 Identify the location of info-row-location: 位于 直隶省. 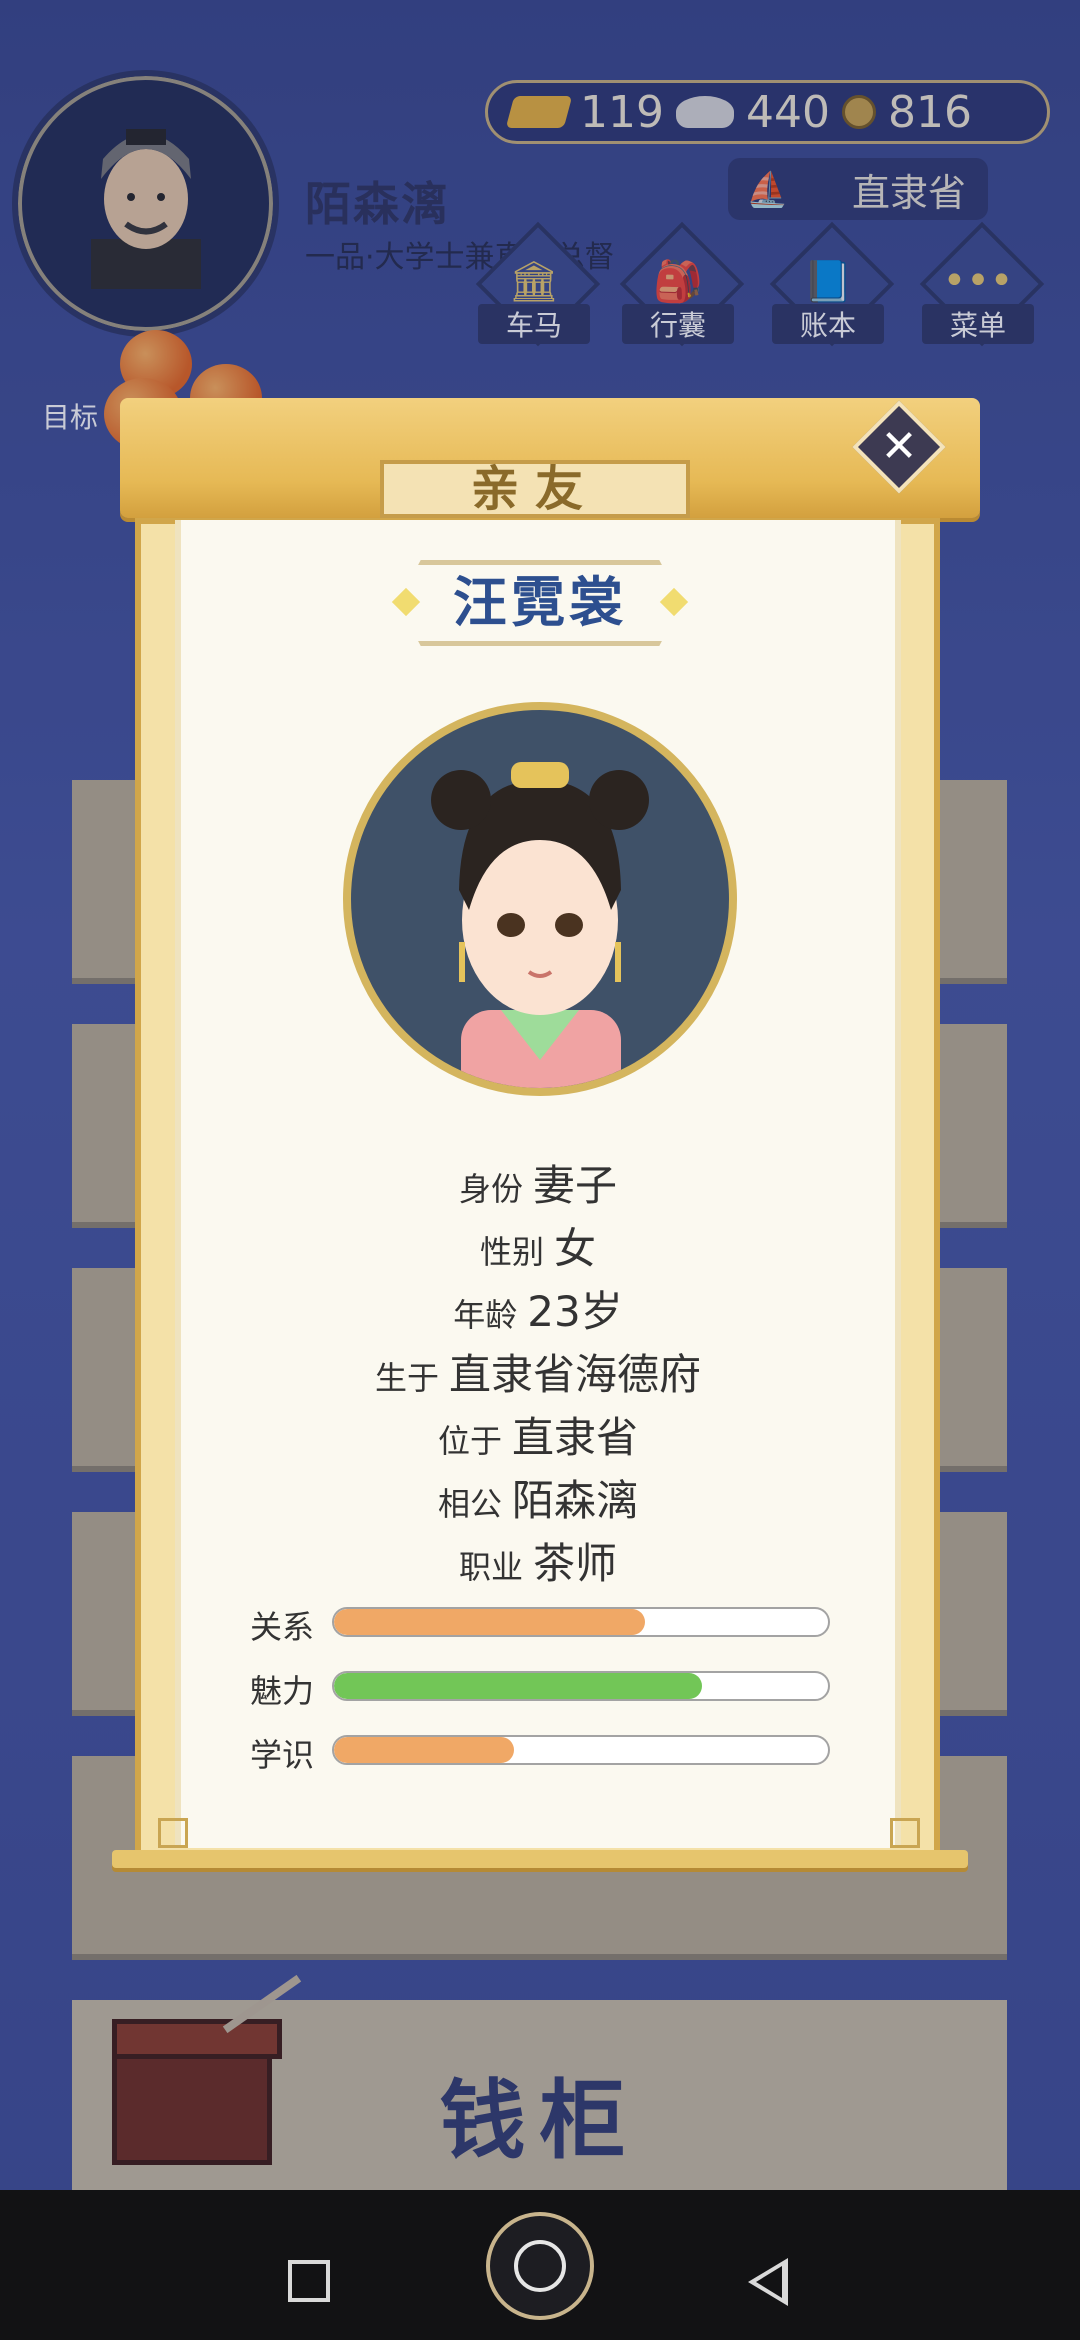
(538, 1434).